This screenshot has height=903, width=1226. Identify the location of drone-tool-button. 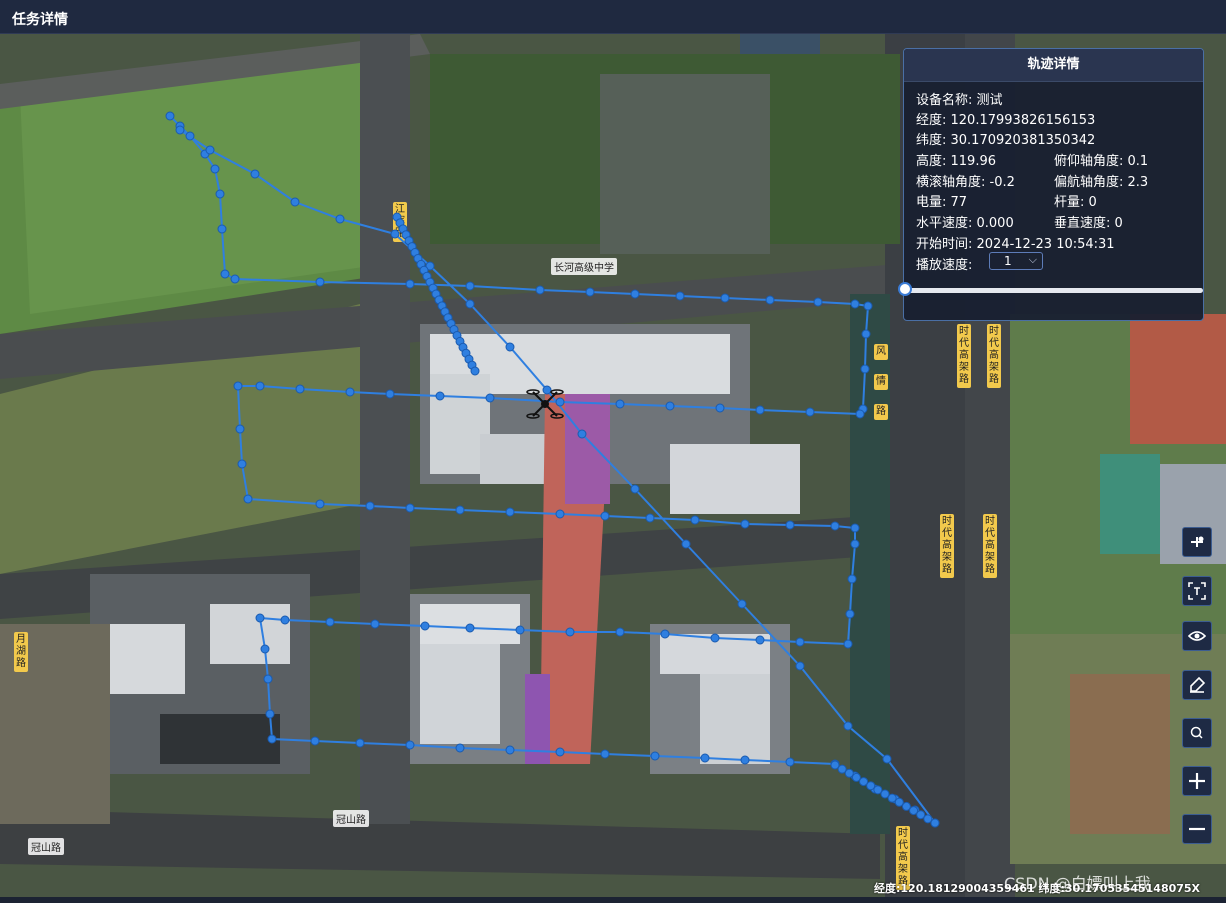
(1197, 542).